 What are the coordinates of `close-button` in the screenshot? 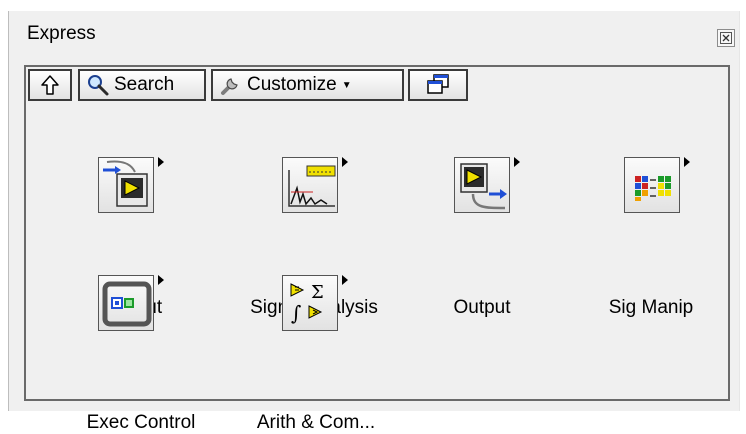 It's located at (726, 38).